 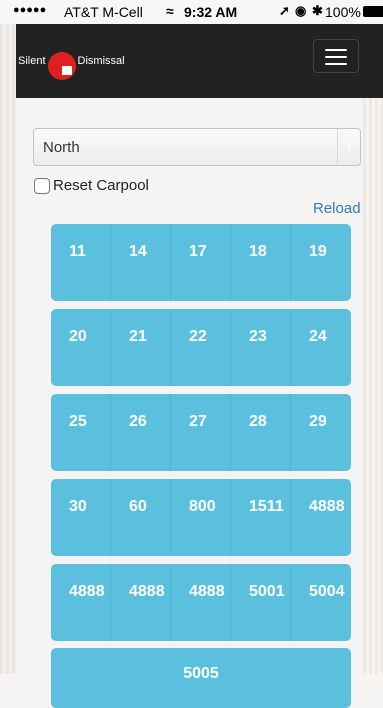 I want to click on carpool-number-button: 20, so click(x=81, y=347).